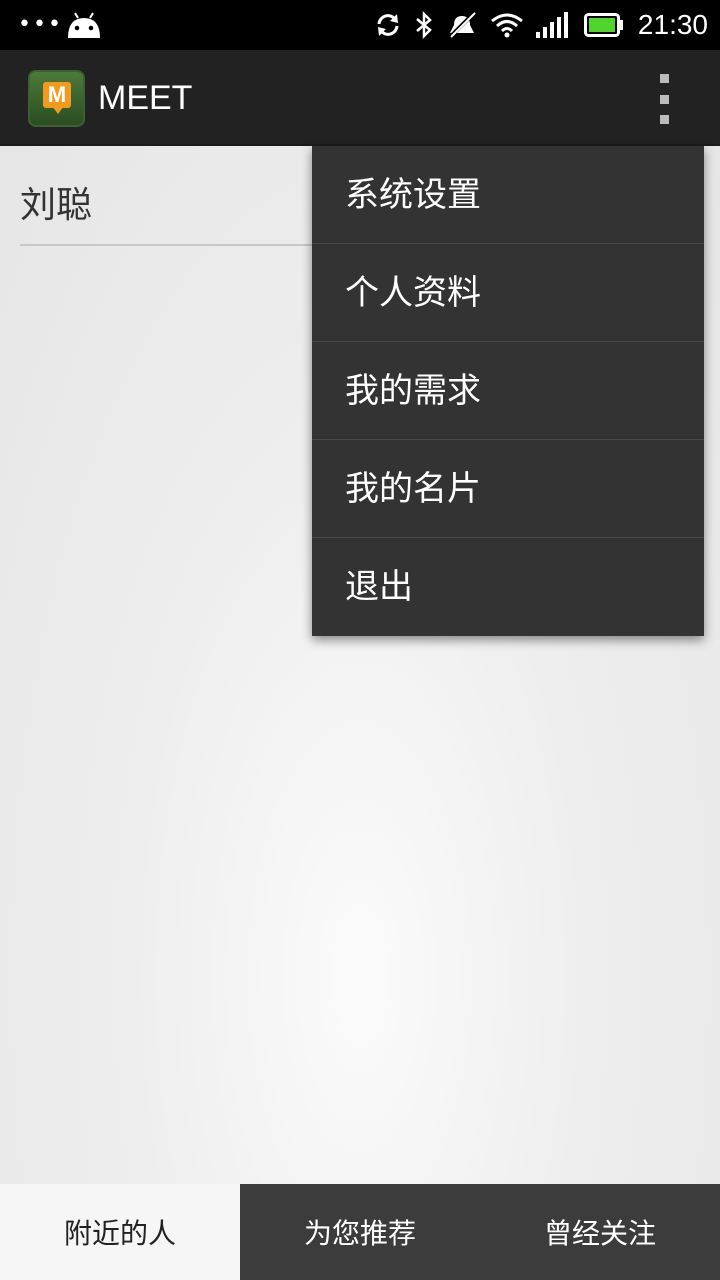  What do you see at coordinates (462, 25) in the screenshot?
I see `mute-icon` at bounding box center [462, 25].